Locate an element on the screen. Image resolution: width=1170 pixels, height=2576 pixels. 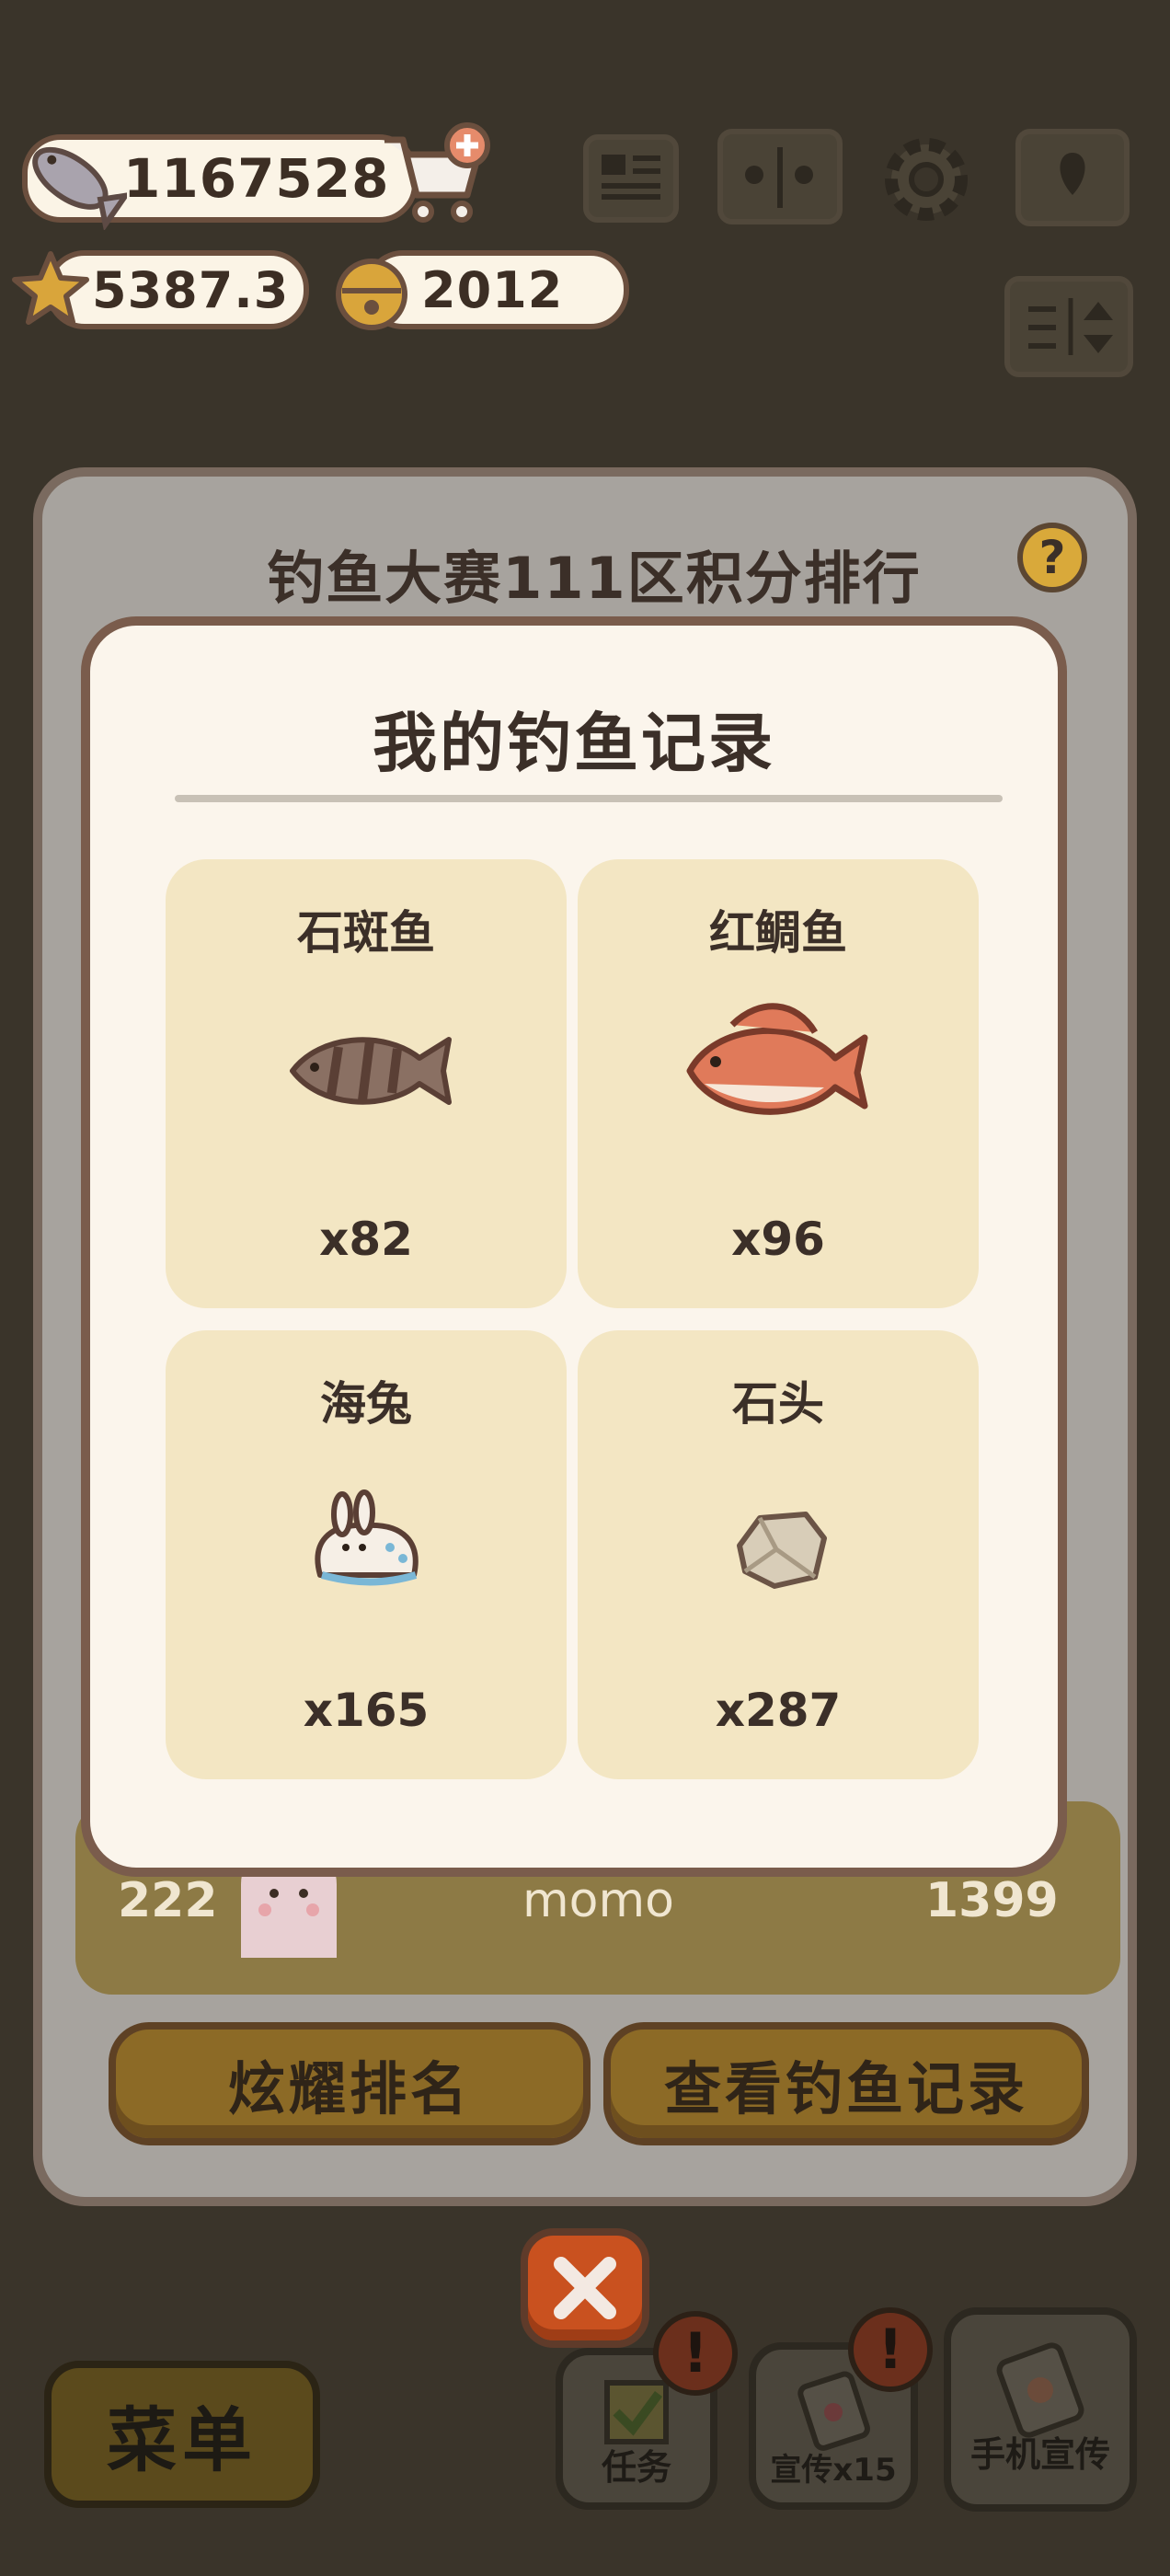
promo-alert-badge: ! is located at coordinates (890, 2349).